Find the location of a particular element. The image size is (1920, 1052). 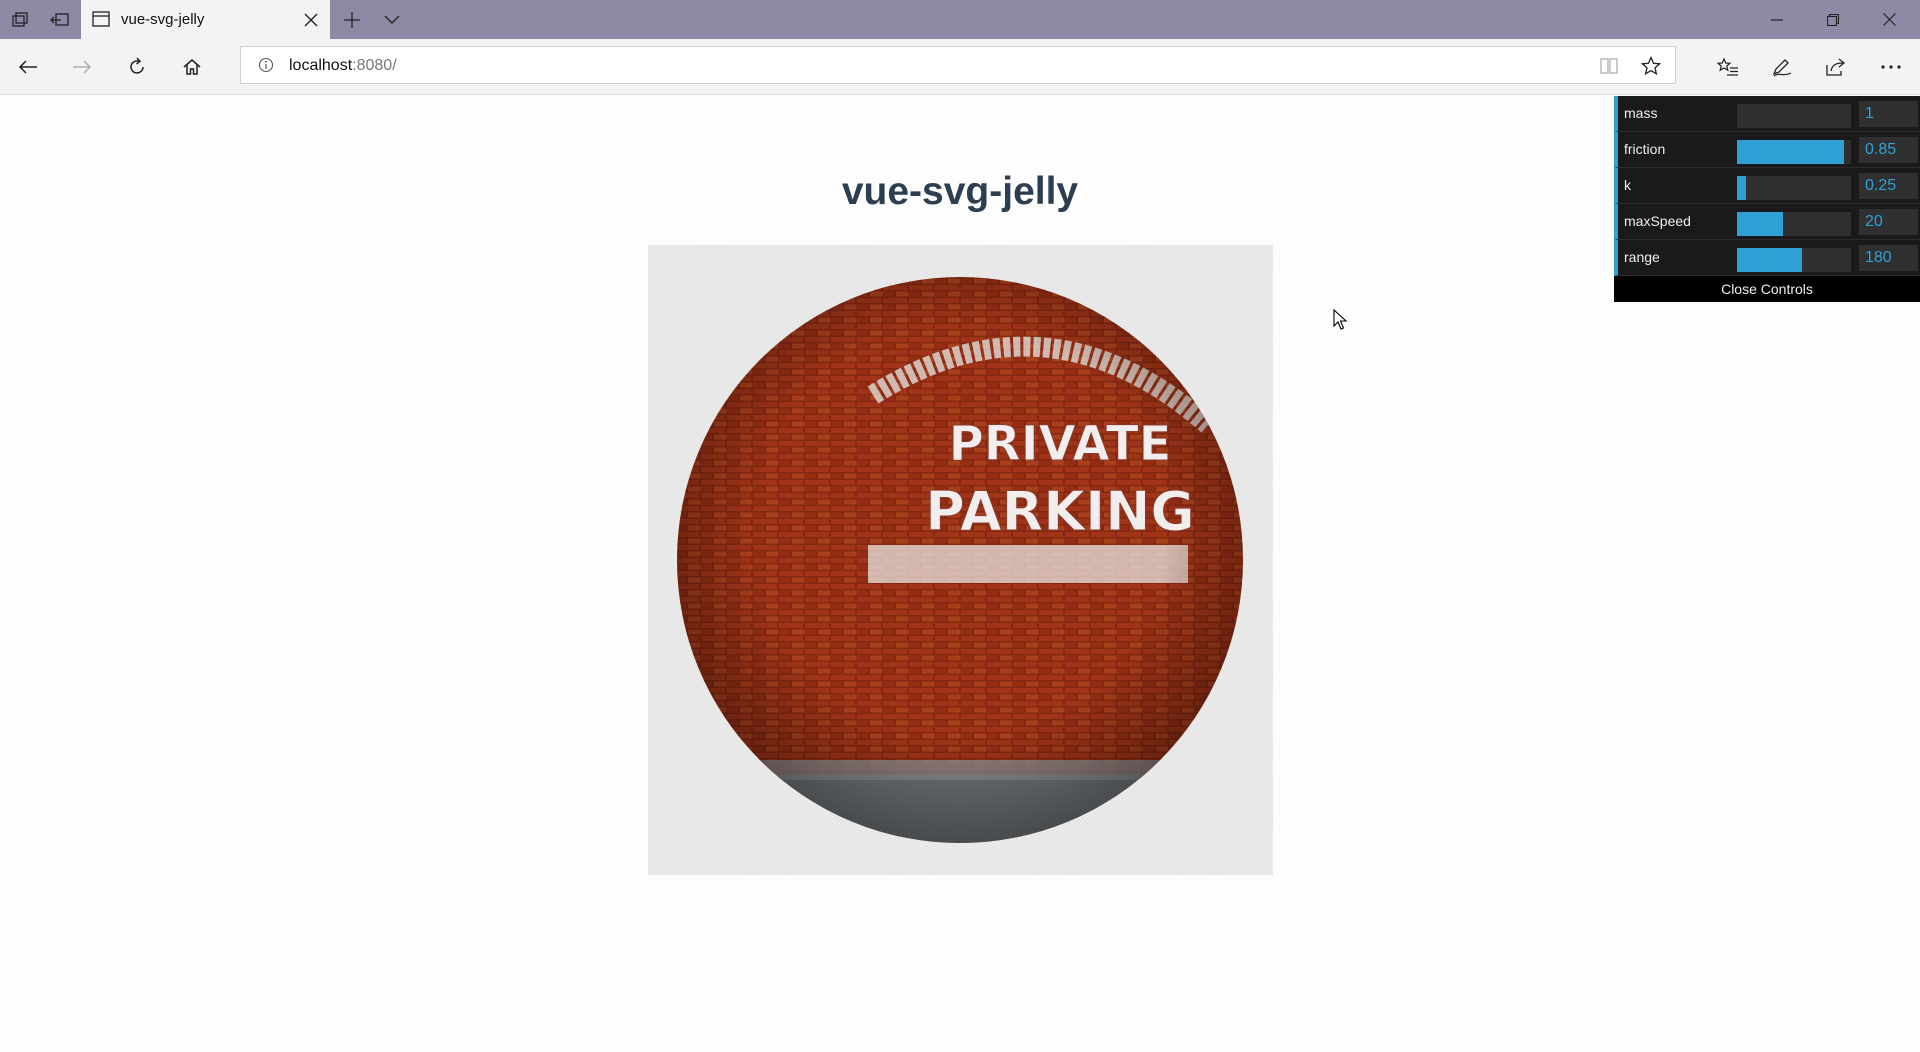

control-row-maxspeed: maxSpeed 20 is located at coordinates (1767, 222).